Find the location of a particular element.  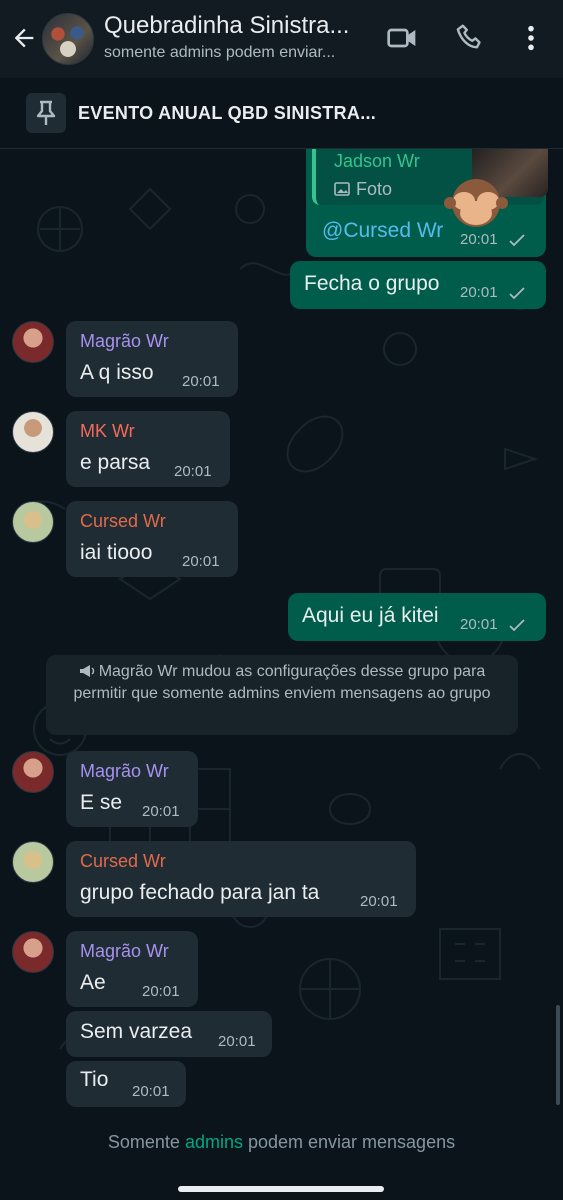

message-text: Ae is located at coordinates (93, 982).